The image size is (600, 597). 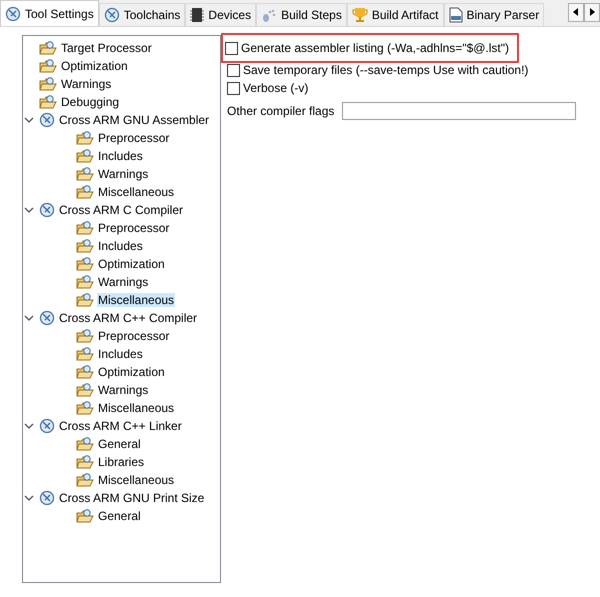 I want to click on tree-item: Cross ARM C Compiler, so click(x=121, y=210).